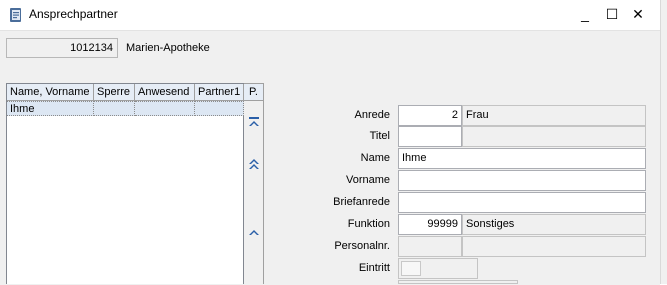 The image size is (667, 285). What do you see at coordinates (522, 158) in the screenshot?
I see `name-field: Ihme` at bounding box center [522, 158].